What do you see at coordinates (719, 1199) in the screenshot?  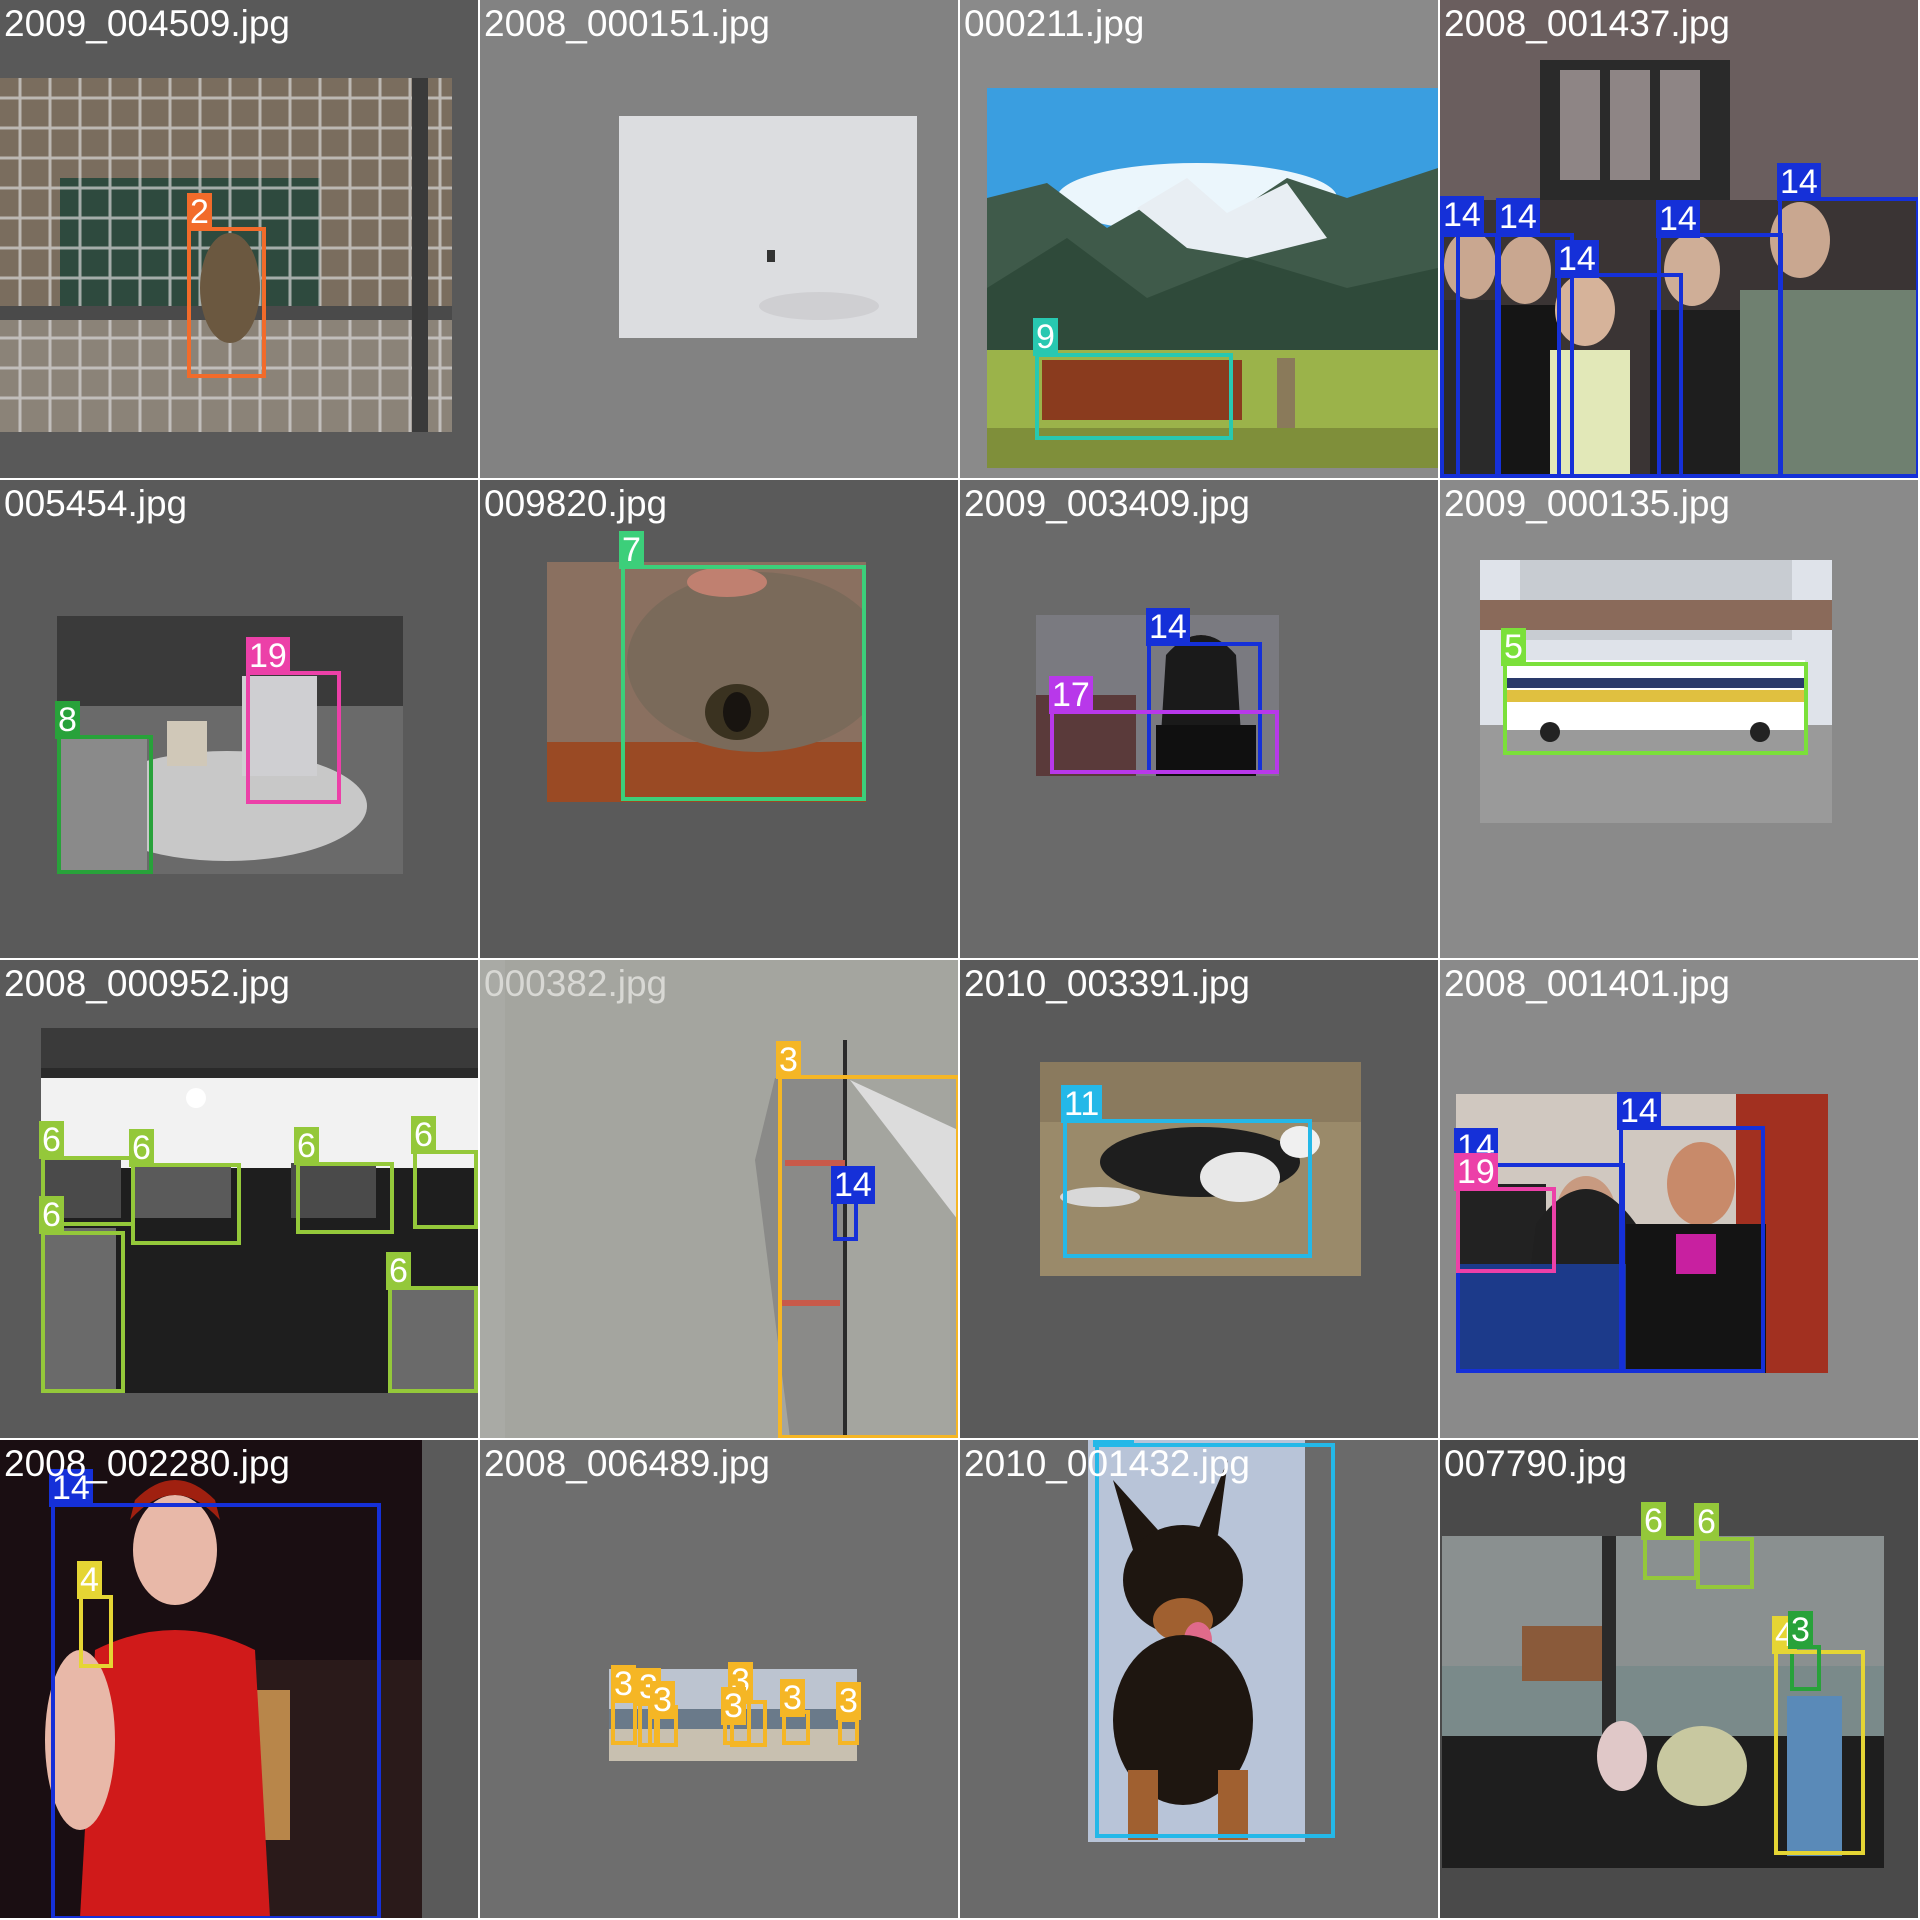 I see `mosaic-tile: 3 14 000382.jpg` at bounding box center [719, 1199].